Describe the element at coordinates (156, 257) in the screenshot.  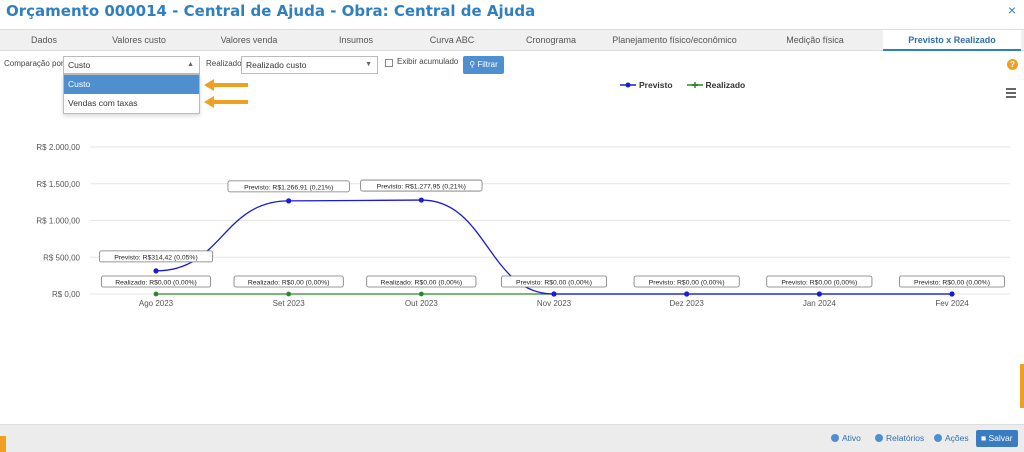
I see `previsto-data-label: Previsto: R$314,42 (0,05%)` at that location.